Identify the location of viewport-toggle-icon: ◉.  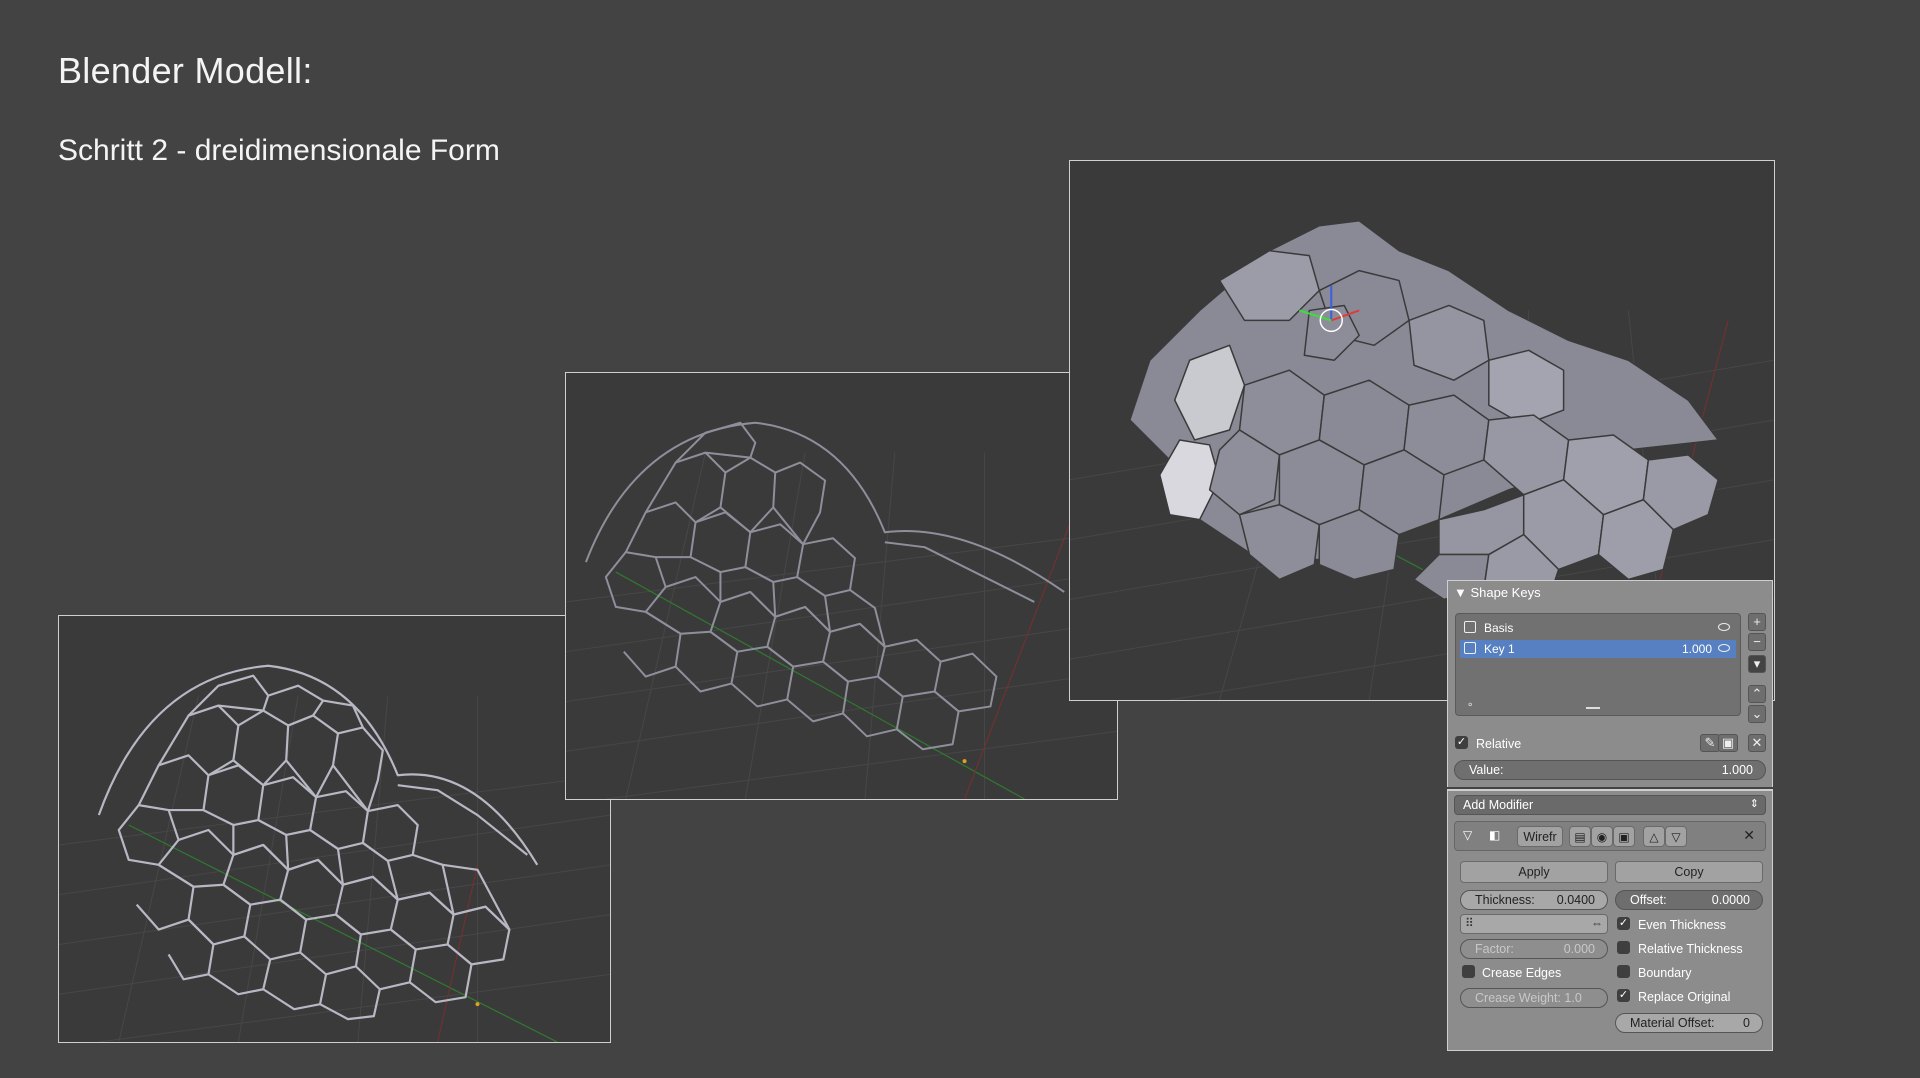
(1602, 836).